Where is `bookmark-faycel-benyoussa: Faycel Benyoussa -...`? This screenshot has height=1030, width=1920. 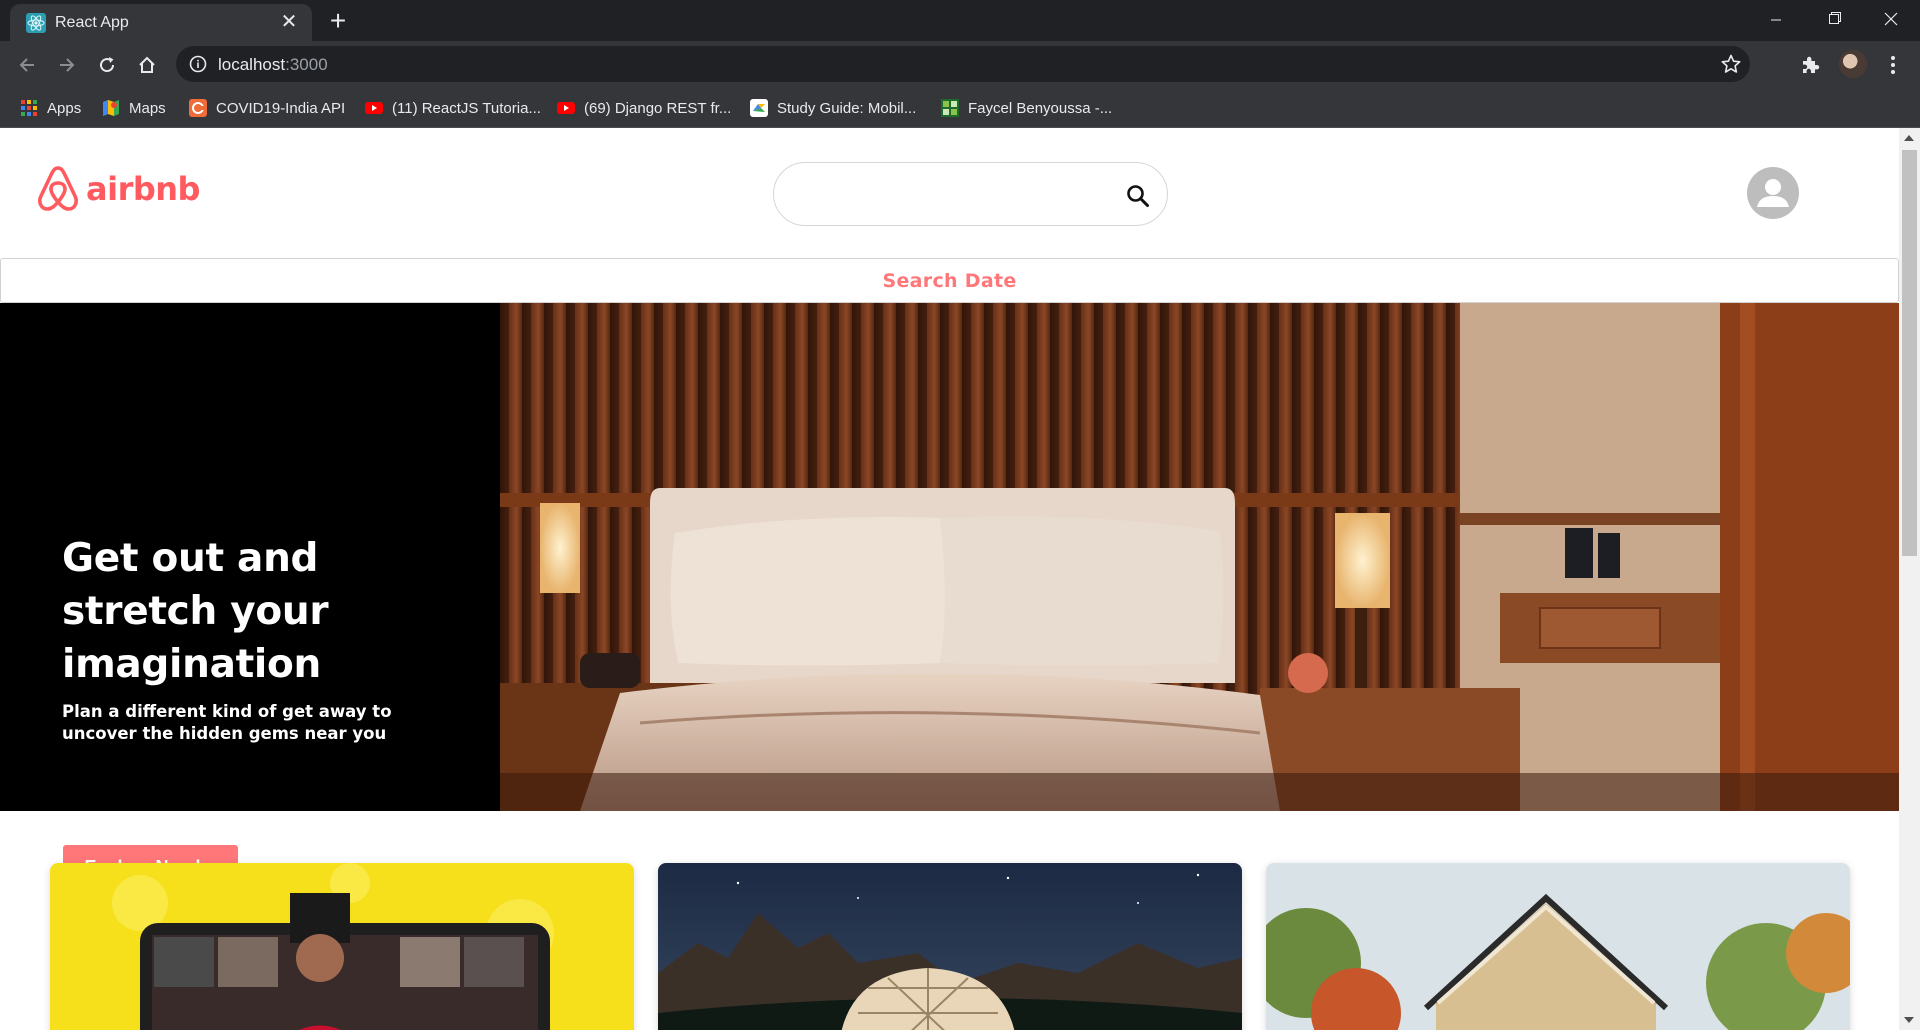
bookmark-faycel-benyoussa: Faycel Benyoussa -... is located at coordinates (1026, 108).